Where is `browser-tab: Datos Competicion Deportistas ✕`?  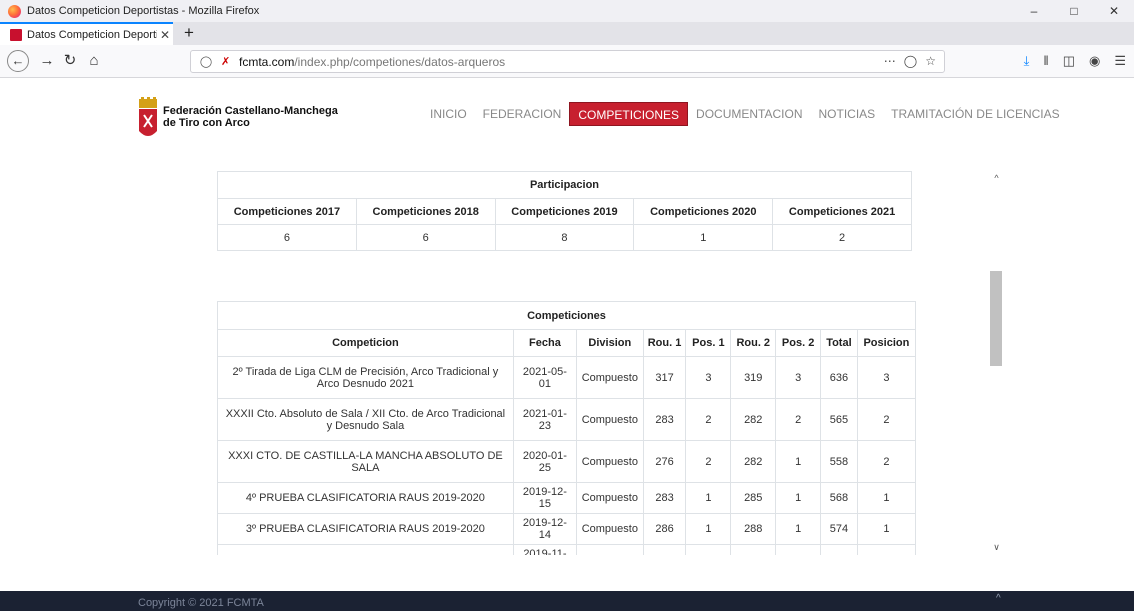 browser-tab: Datos Competicion Deportistas ✕ is located at coordinates (86, 33).